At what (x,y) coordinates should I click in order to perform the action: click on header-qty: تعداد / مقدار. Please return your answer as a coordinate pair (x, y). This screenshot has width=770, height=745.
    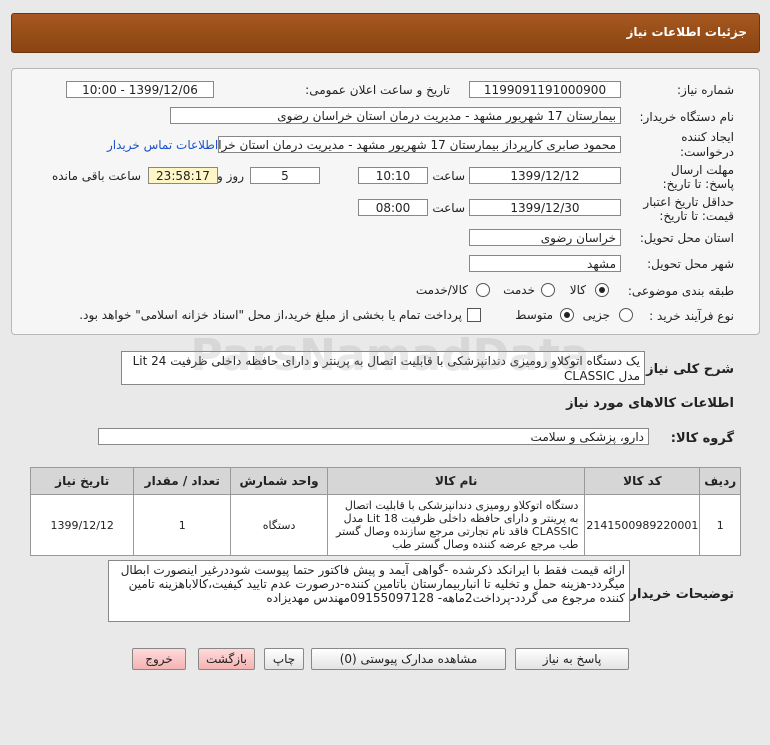
    Looking at the image, I should click on (182, 481).